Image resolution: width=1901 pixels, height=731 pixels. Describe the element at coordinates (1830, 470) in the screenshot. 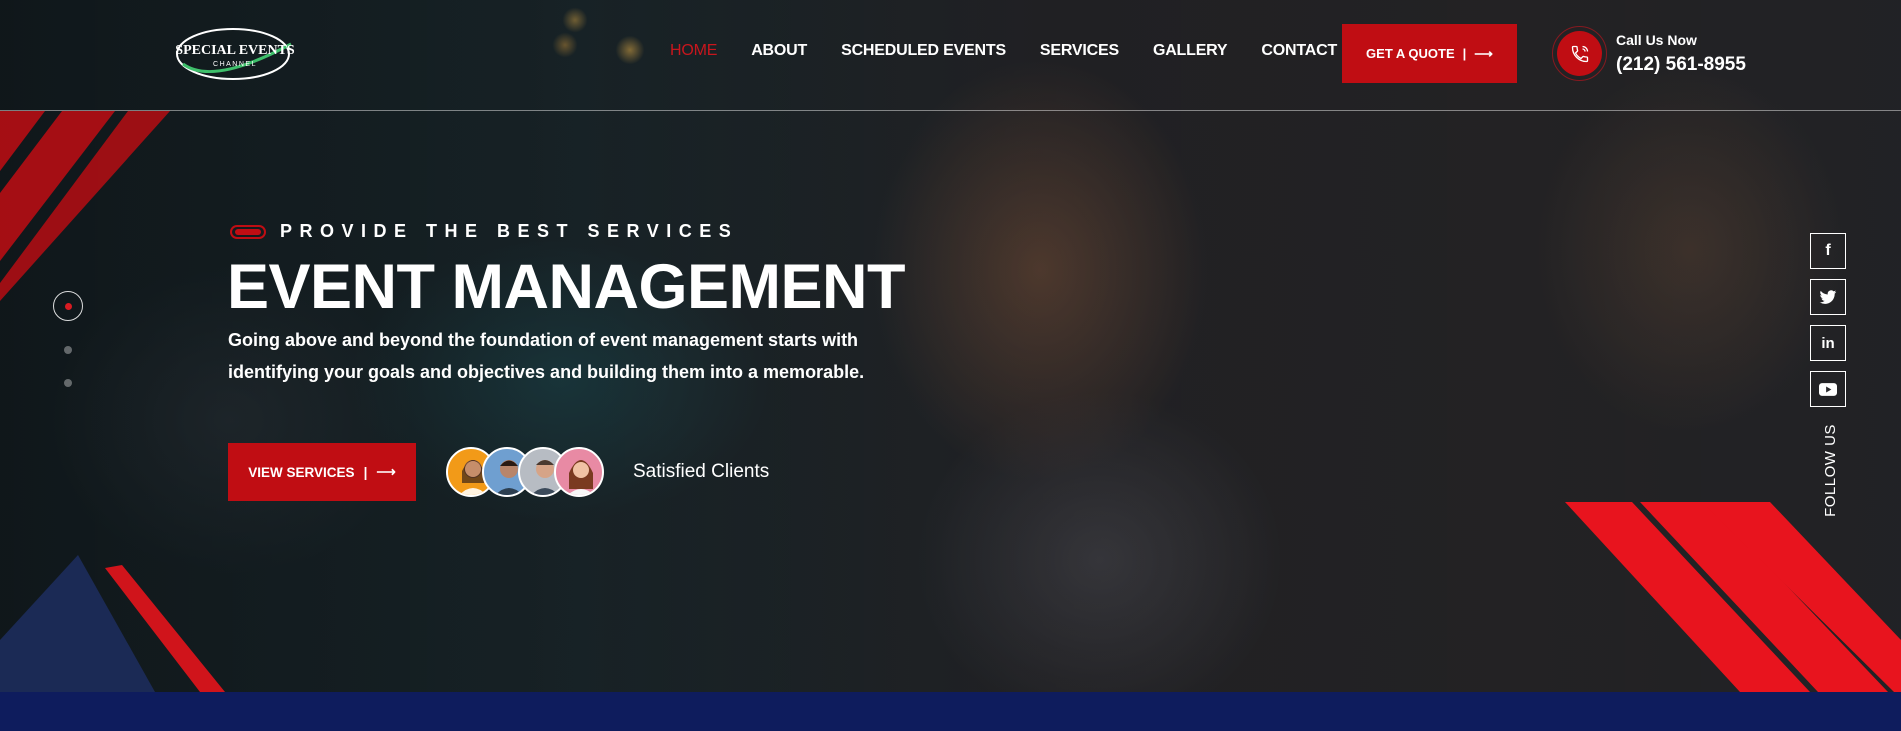

I see `follow-us-label: FOLLOW US` at that location.